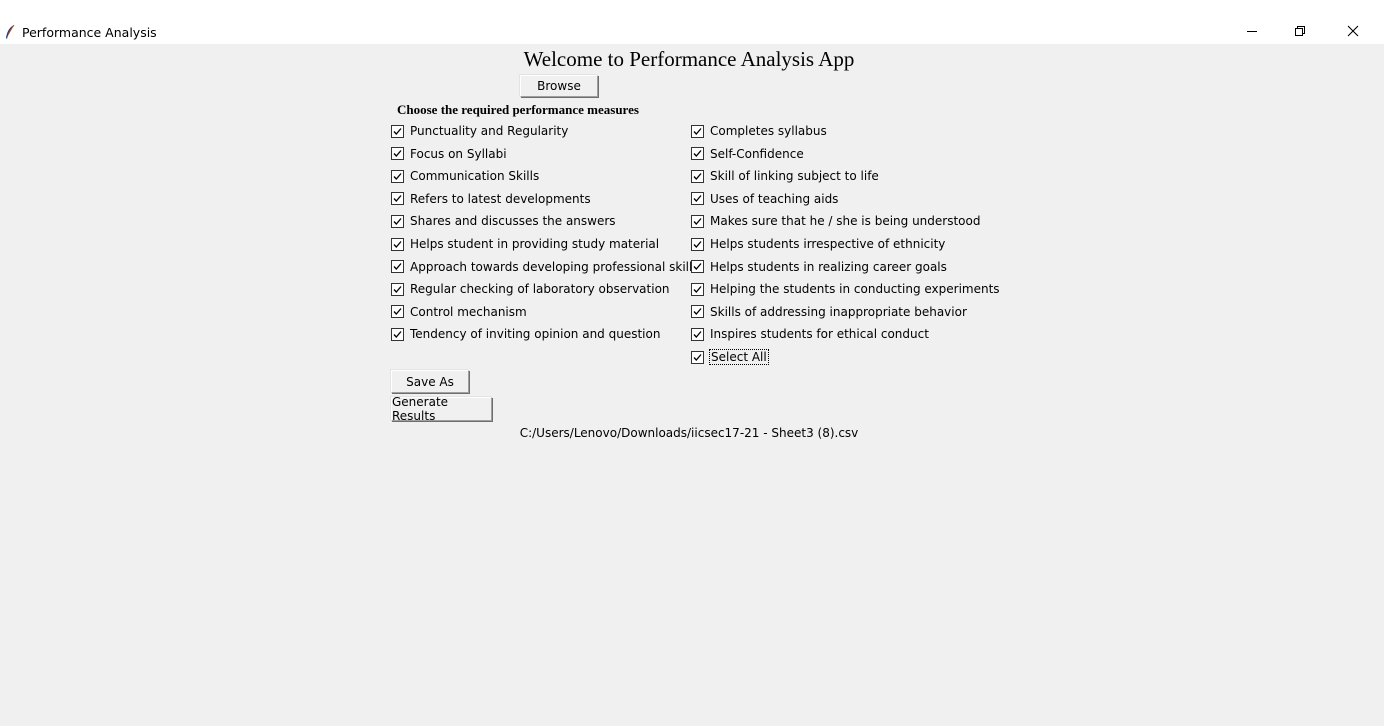 Image resolution: width=1384 pixels, height=726 pixels. I want to click on measure-checkbox: Refers to latest developments, so click(491, 199).